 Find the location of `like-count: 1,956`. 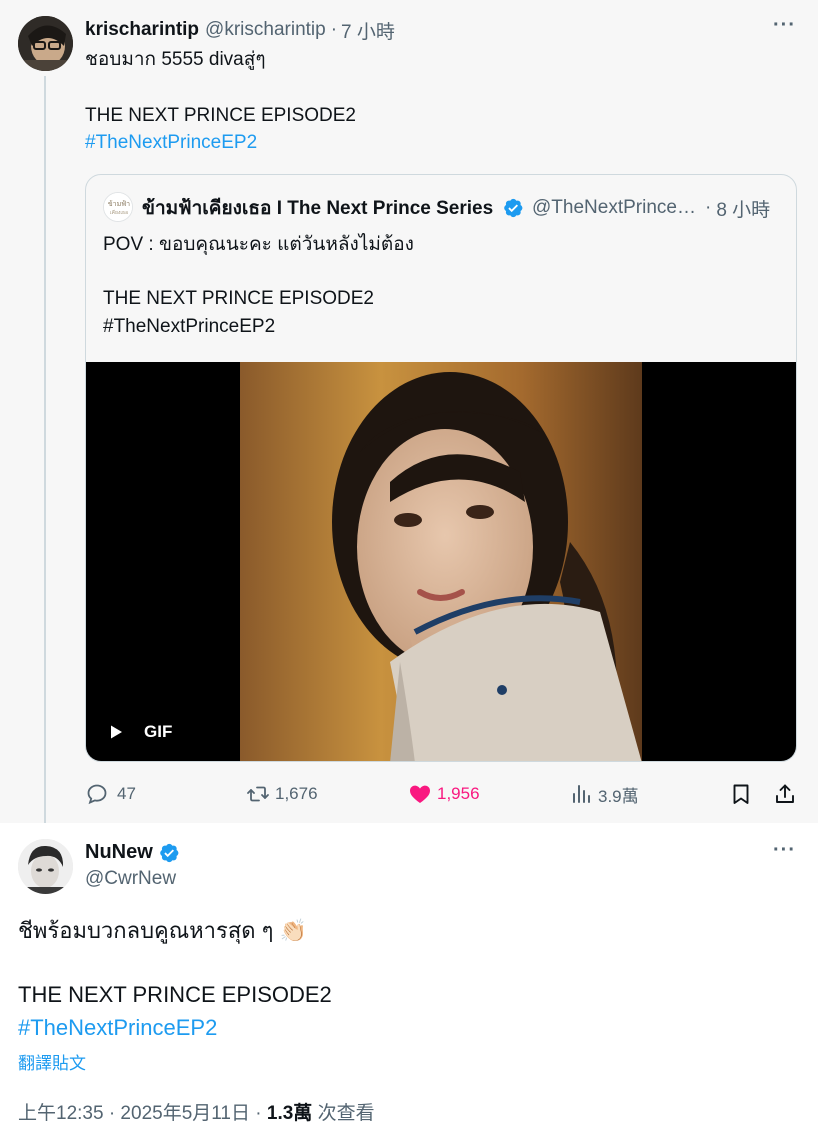

like-count: 1,956 is located at coordinates (458, 793).